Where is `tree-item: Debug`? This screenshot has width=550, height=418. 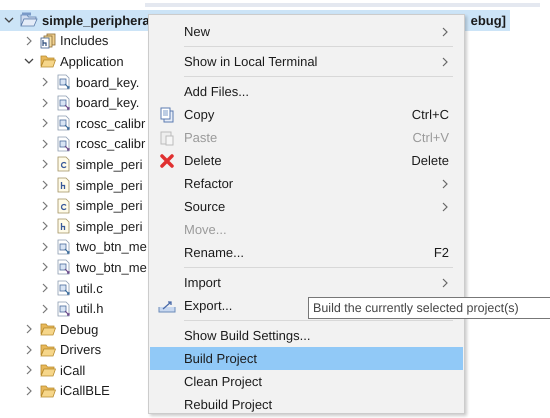 tree-item: Debug is located at coordinates (79, 329).